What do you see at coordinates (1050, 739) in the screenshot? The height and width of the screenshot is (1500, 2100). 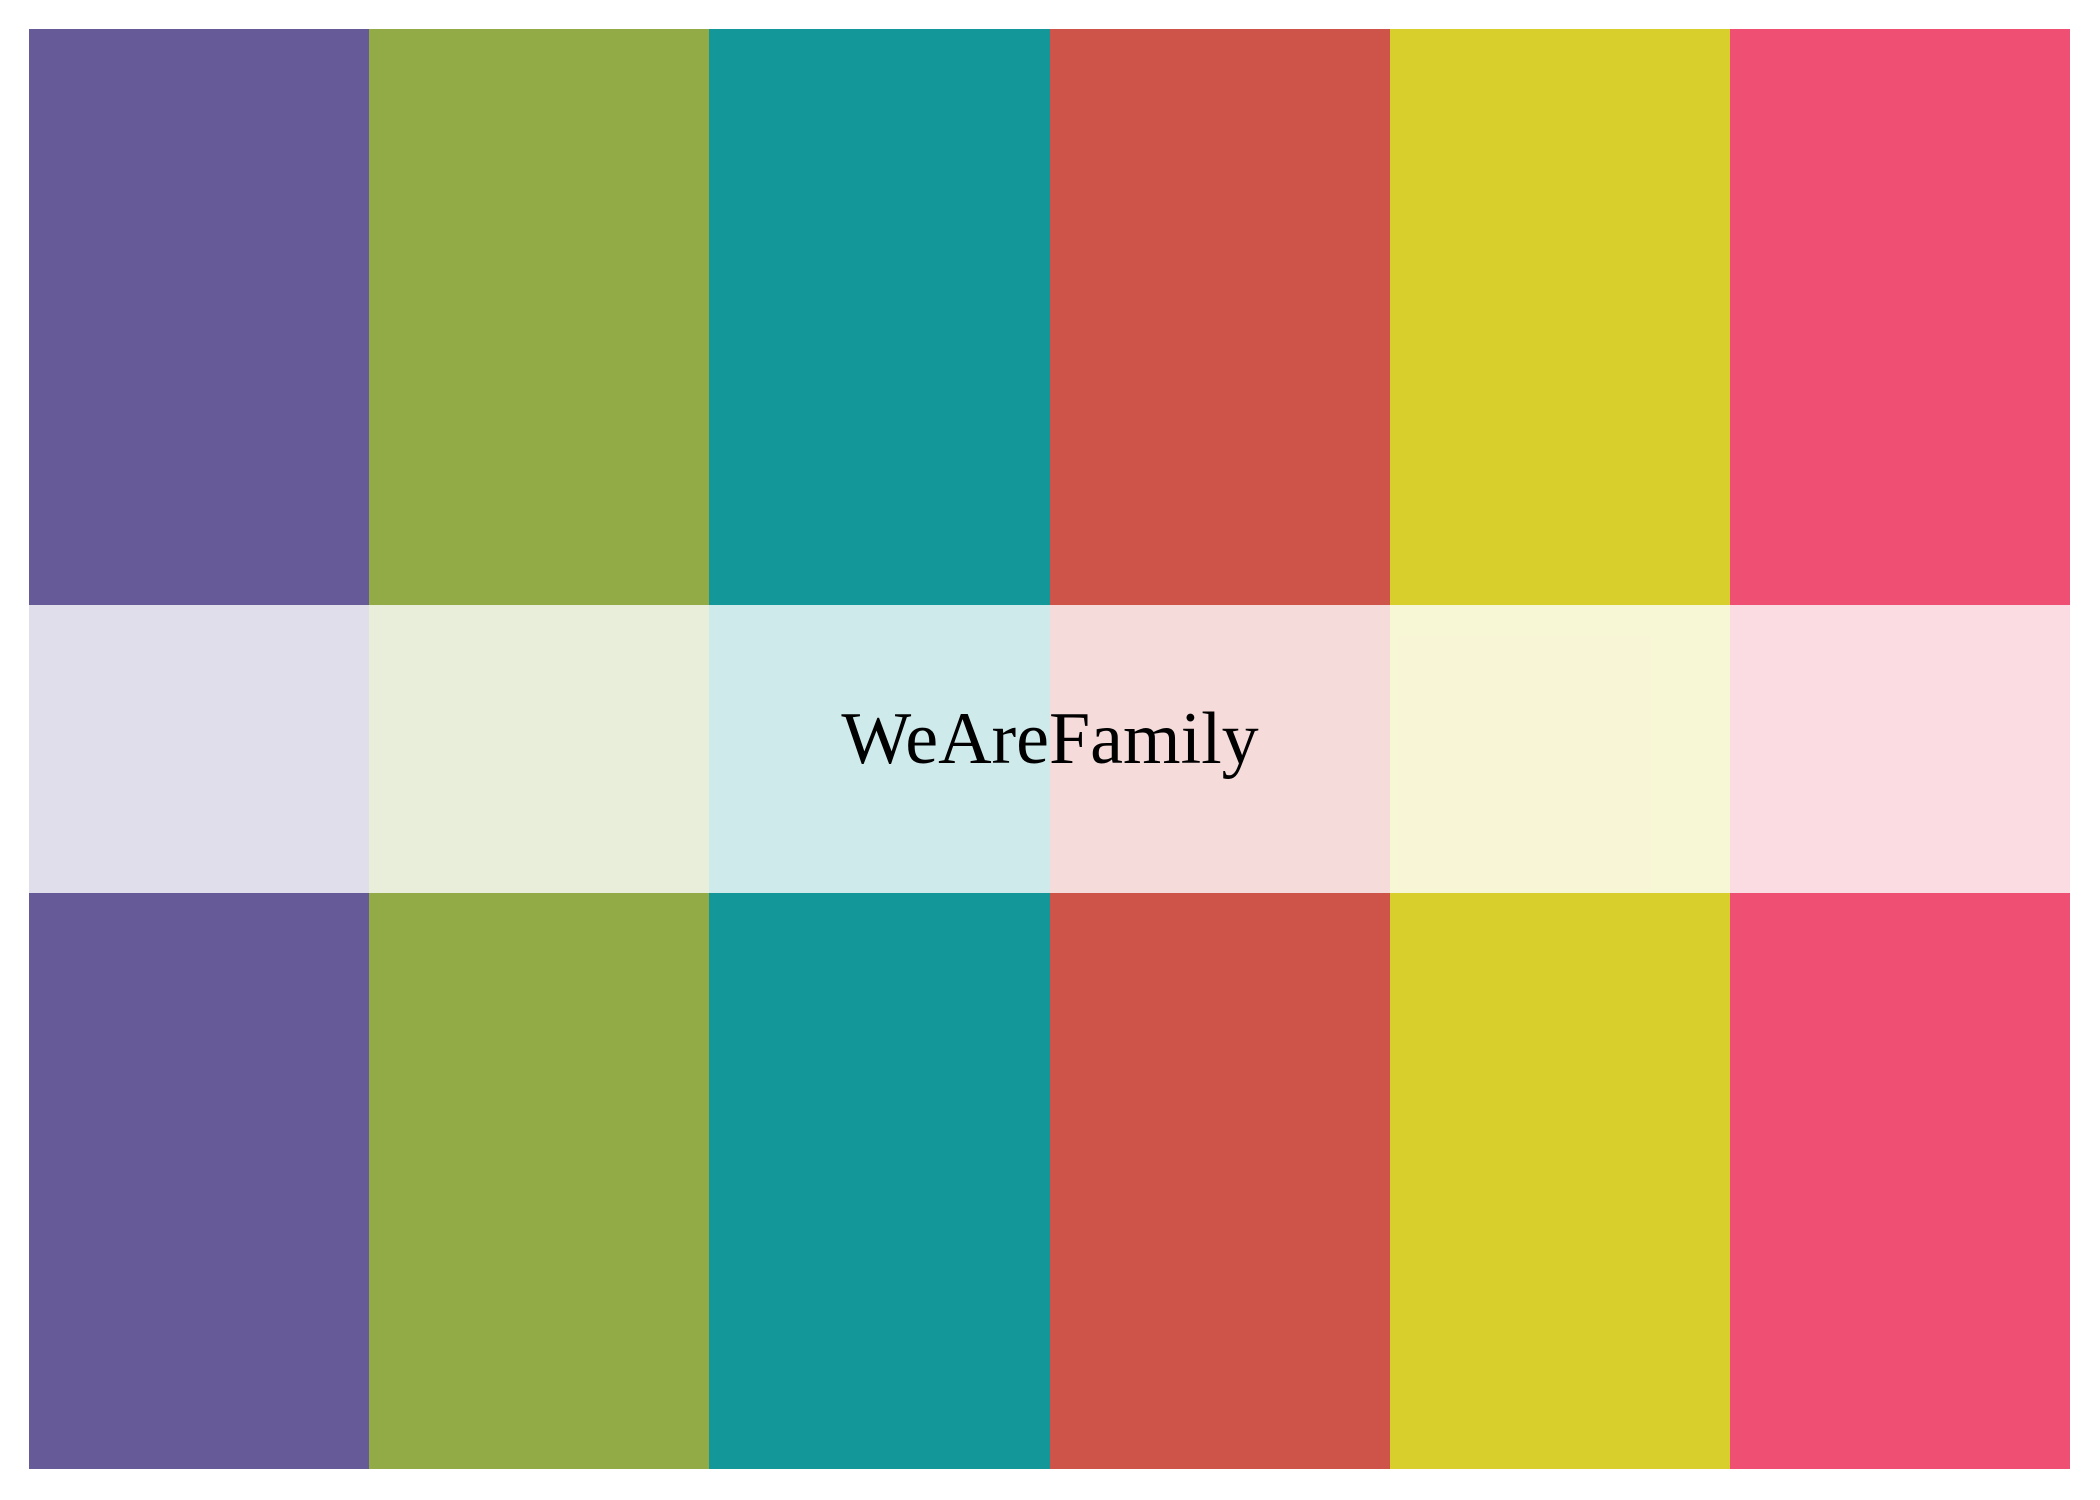 I see `palette-name: WeAreFamily` at bounding box center [1050, 739].